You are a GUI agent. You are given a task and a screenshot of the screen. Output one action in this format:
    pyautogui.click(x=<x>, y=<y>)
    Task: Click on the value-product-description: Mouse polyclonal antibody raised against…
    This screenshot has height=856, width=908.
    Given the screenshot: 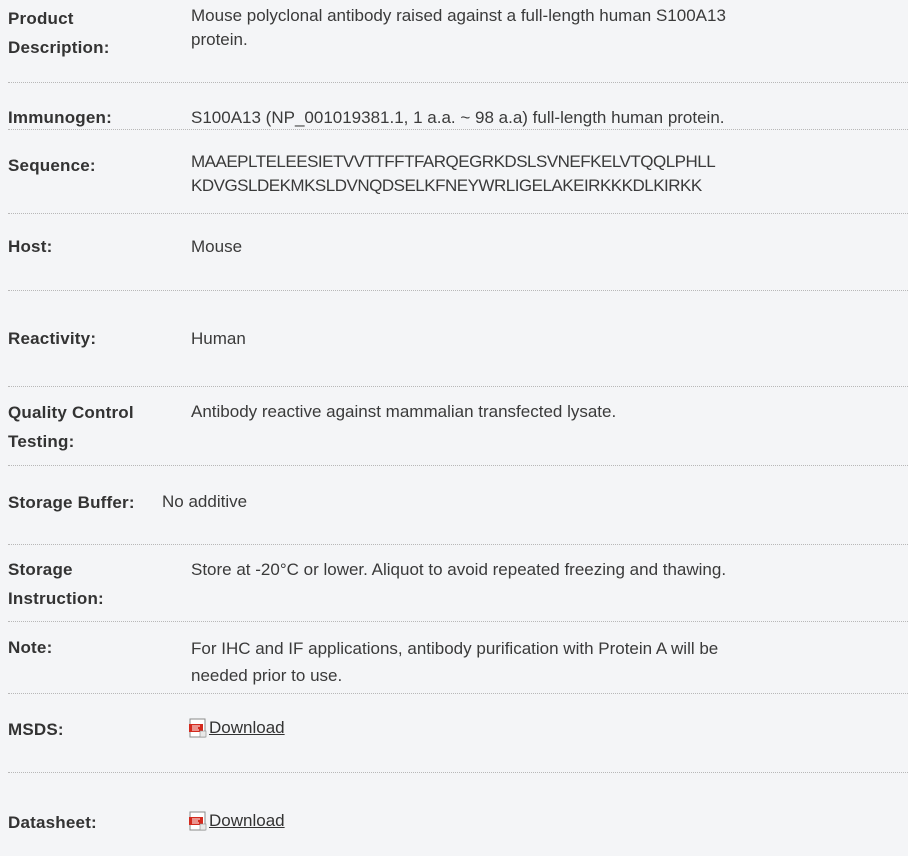 What is the action you would take?
    pyautogui.click(x=549, y=28)
    